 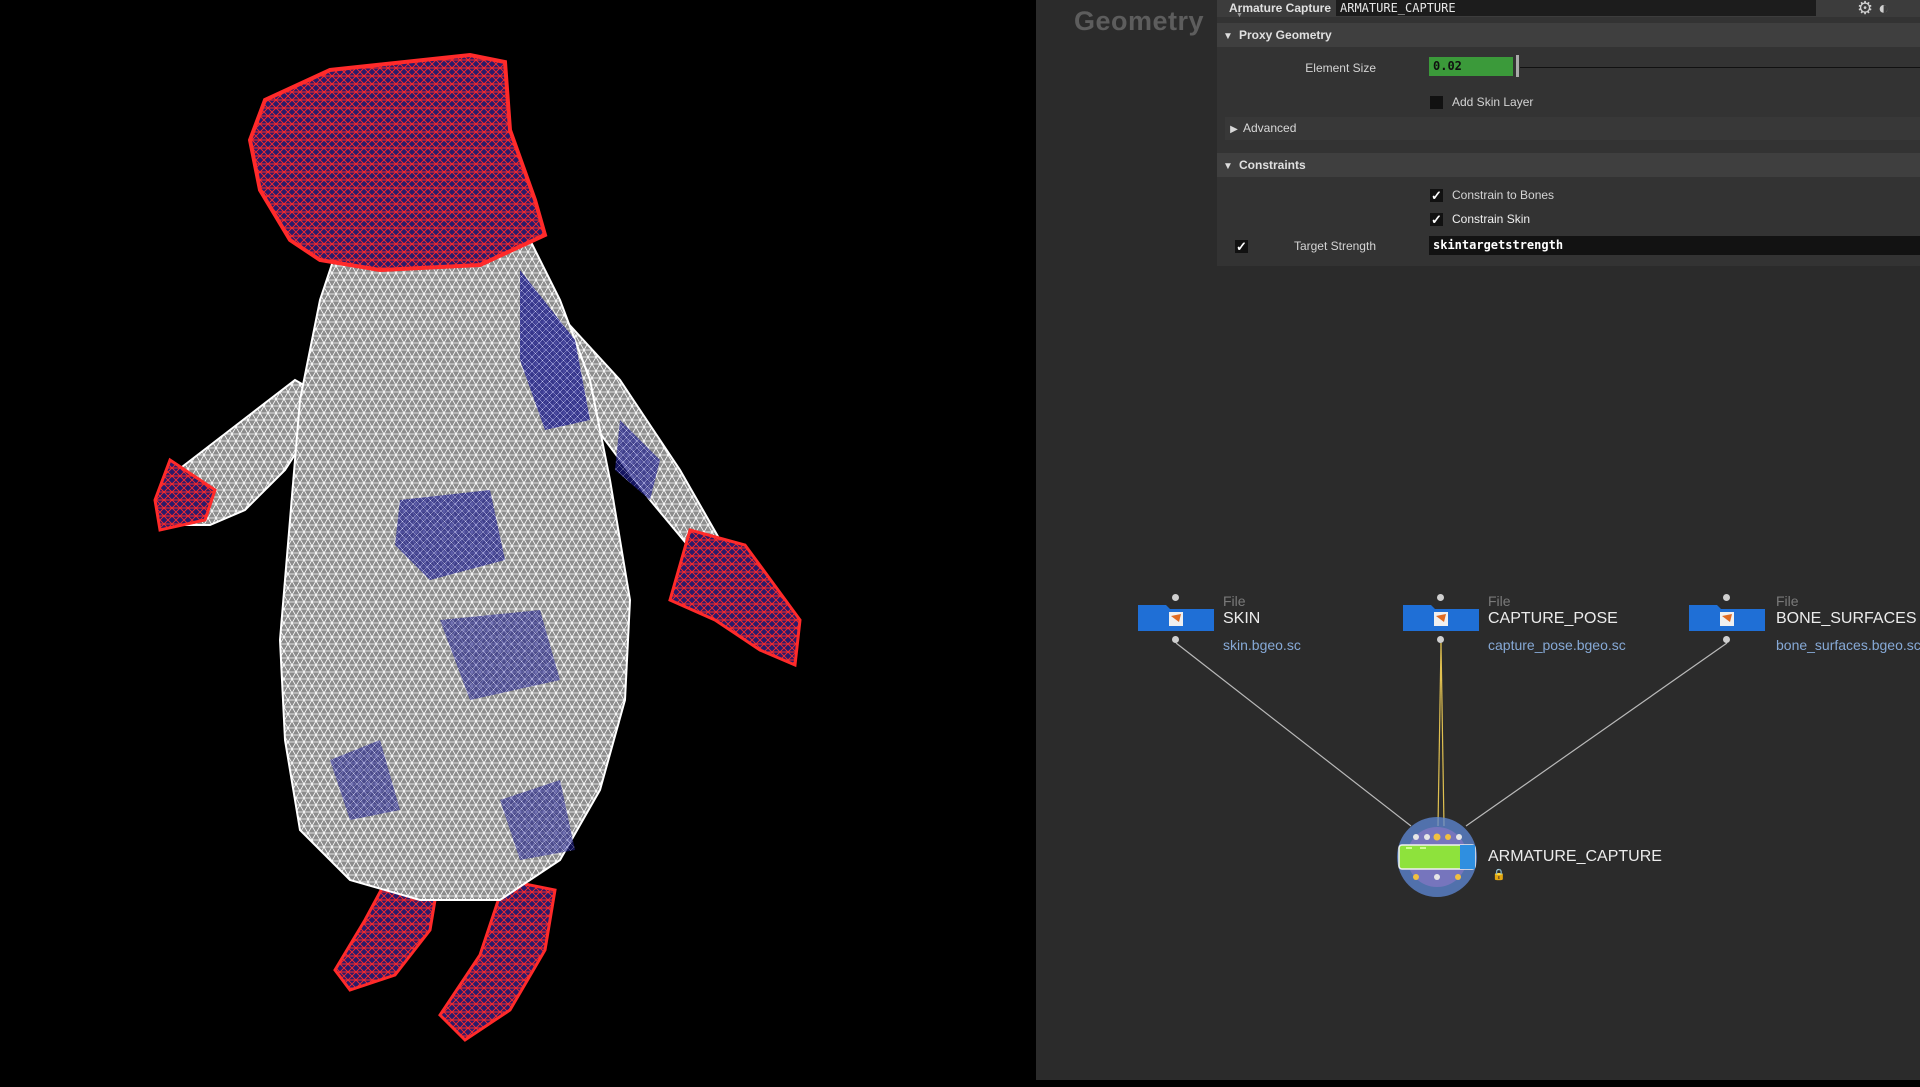 What do you see at coordinates (1340, 68) in the screenshot?
I see `element-size-label: Element Size` at bounding box center [1340, 68].